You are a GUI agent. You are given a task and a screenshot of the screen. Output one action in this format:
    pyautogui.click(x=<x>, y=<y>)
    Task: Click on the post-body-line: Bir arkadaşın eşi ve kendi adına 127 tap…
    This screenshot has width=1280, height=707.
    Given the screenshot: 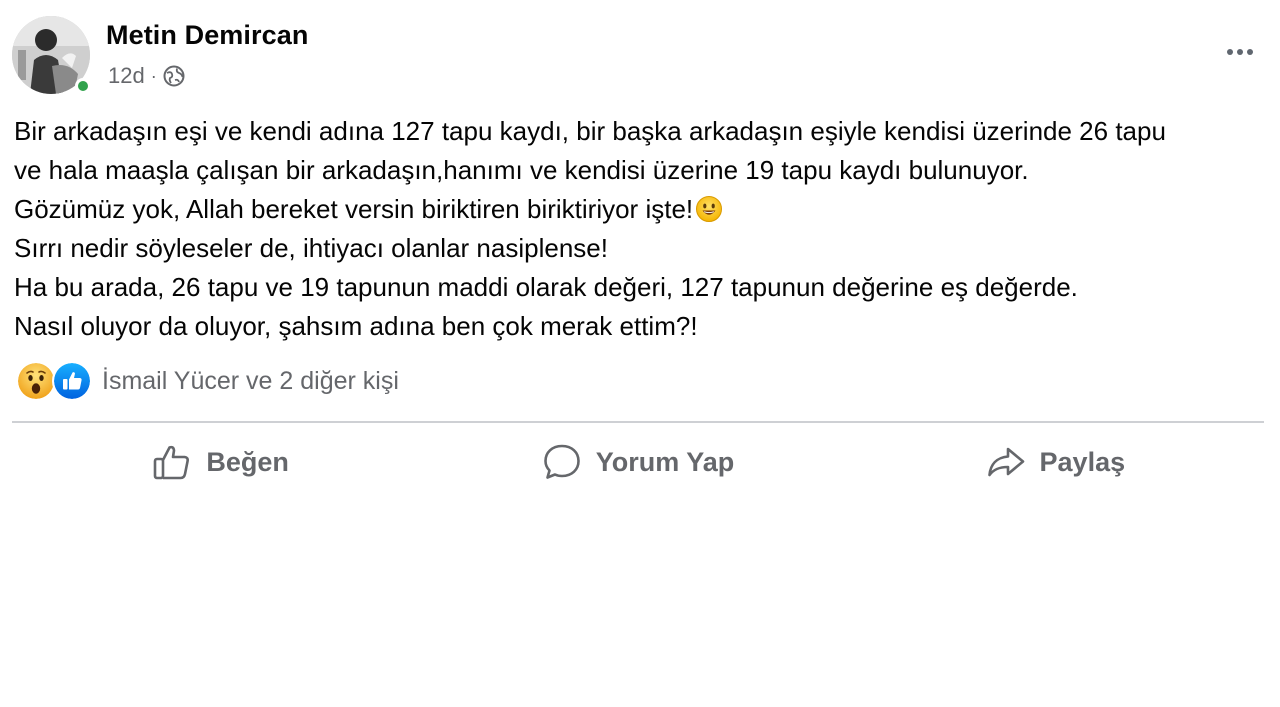 What is the action you would take?
    pyautogui.click(x=590, y=131)
    